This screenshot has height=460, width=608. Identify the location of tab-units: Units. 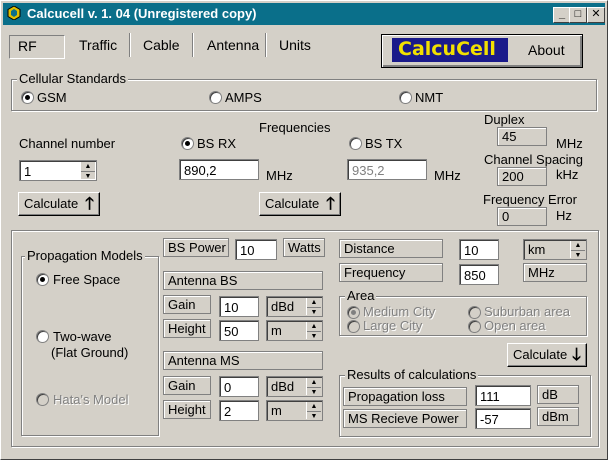
(295, 46).